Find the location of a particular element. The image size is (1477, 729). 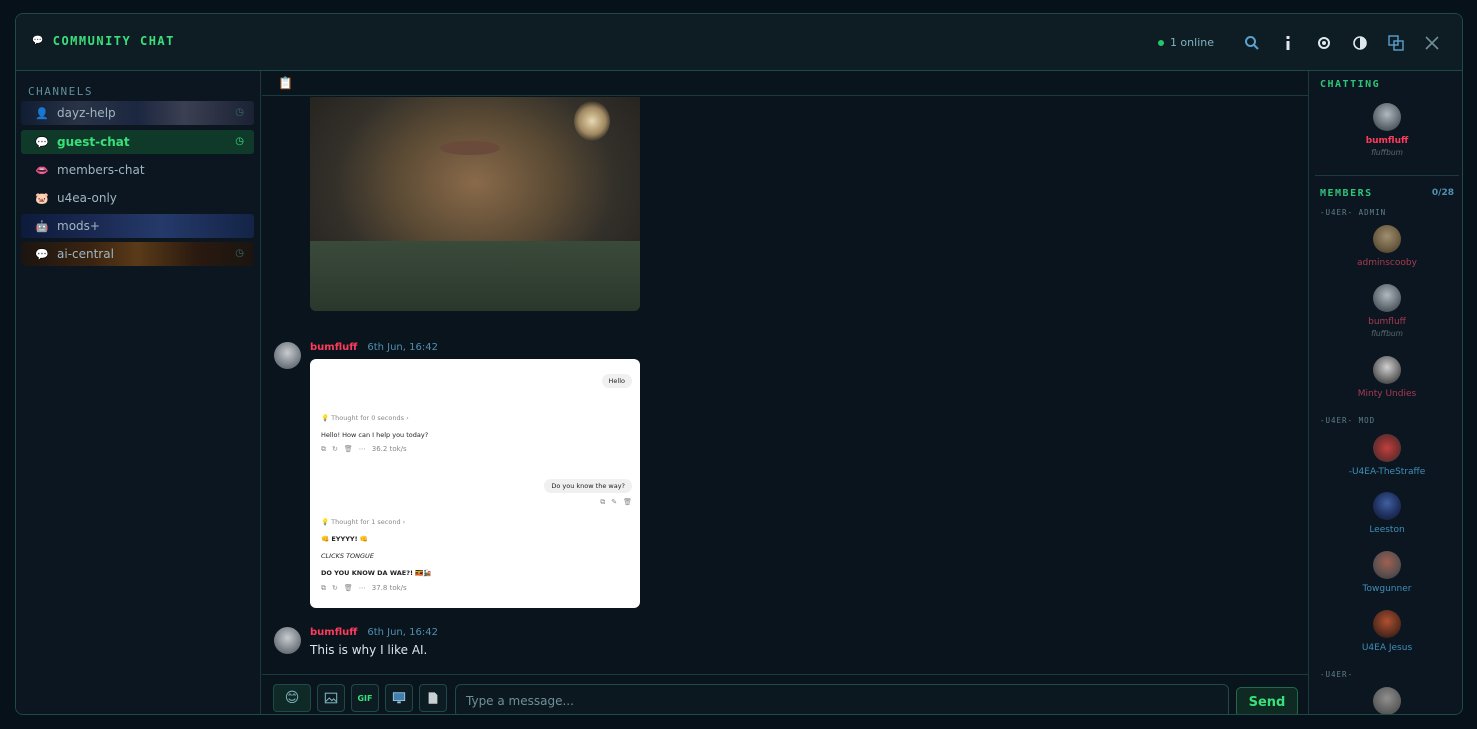

thought-text: Thought for 1 second is located at coordinates (366, 522).